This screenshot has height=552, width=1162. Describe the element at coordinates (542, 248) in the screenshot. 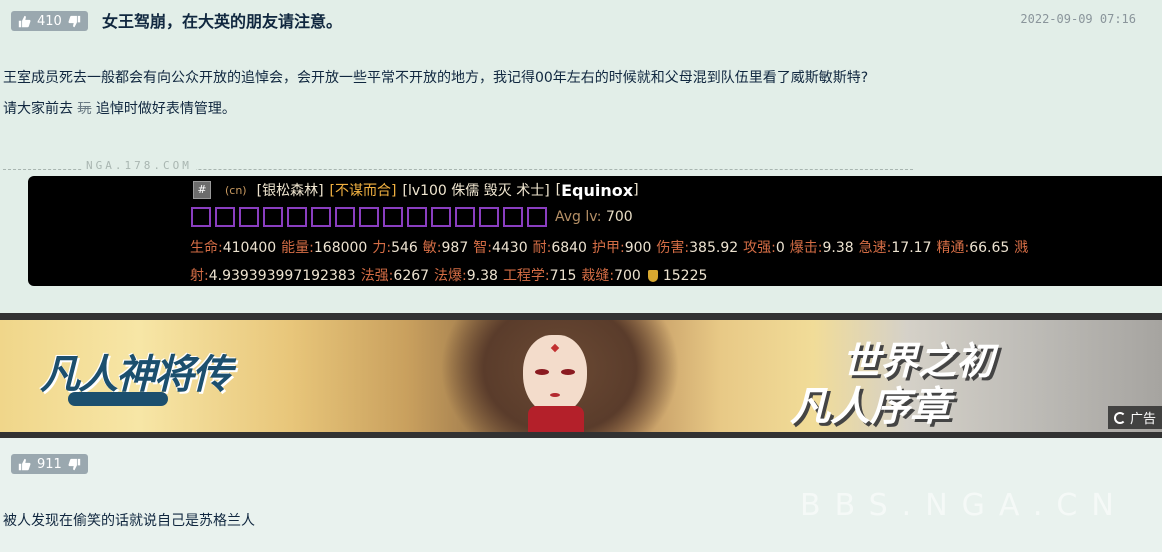

I see `stat-key: 耐:` at that location.